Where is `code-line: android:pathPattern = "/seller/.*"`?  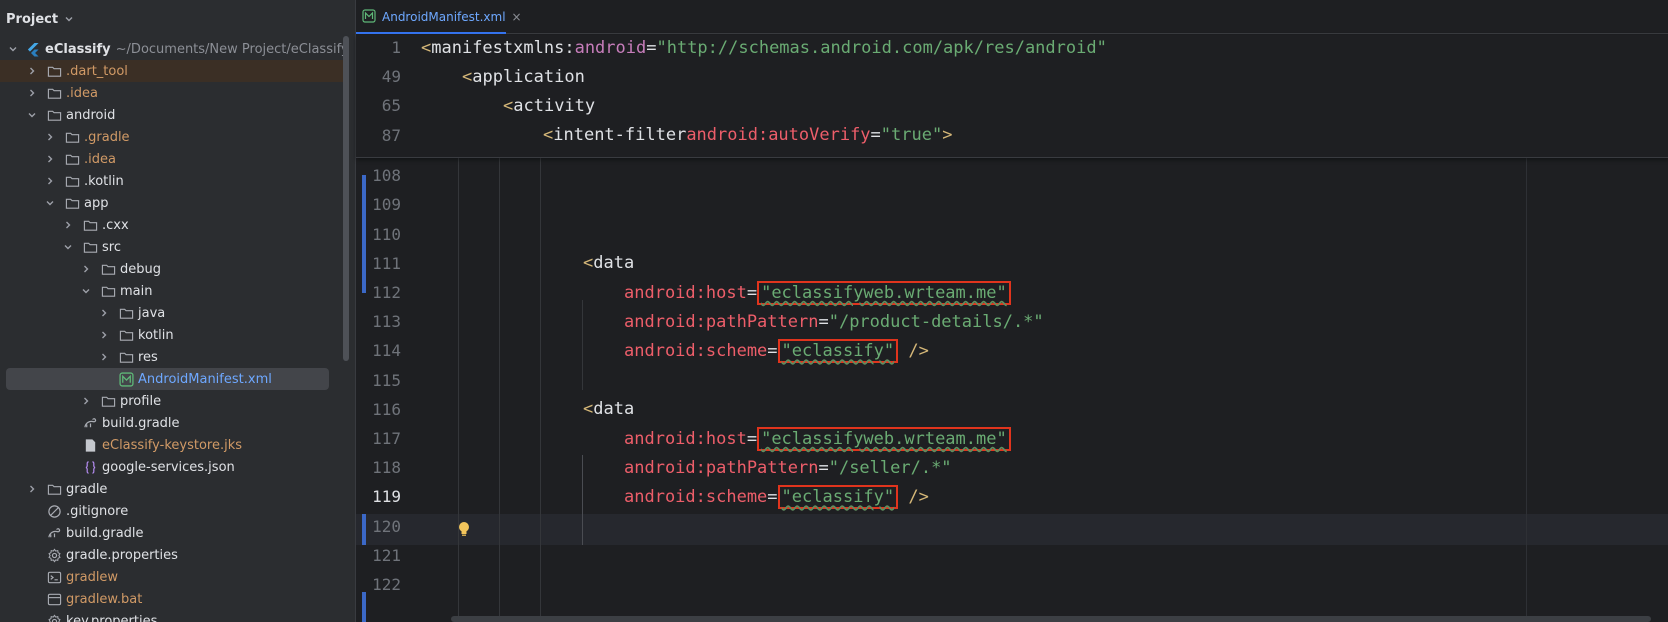 code-line: android:pathPattern = "/seller/.*" is located at coordinates (788, 467).